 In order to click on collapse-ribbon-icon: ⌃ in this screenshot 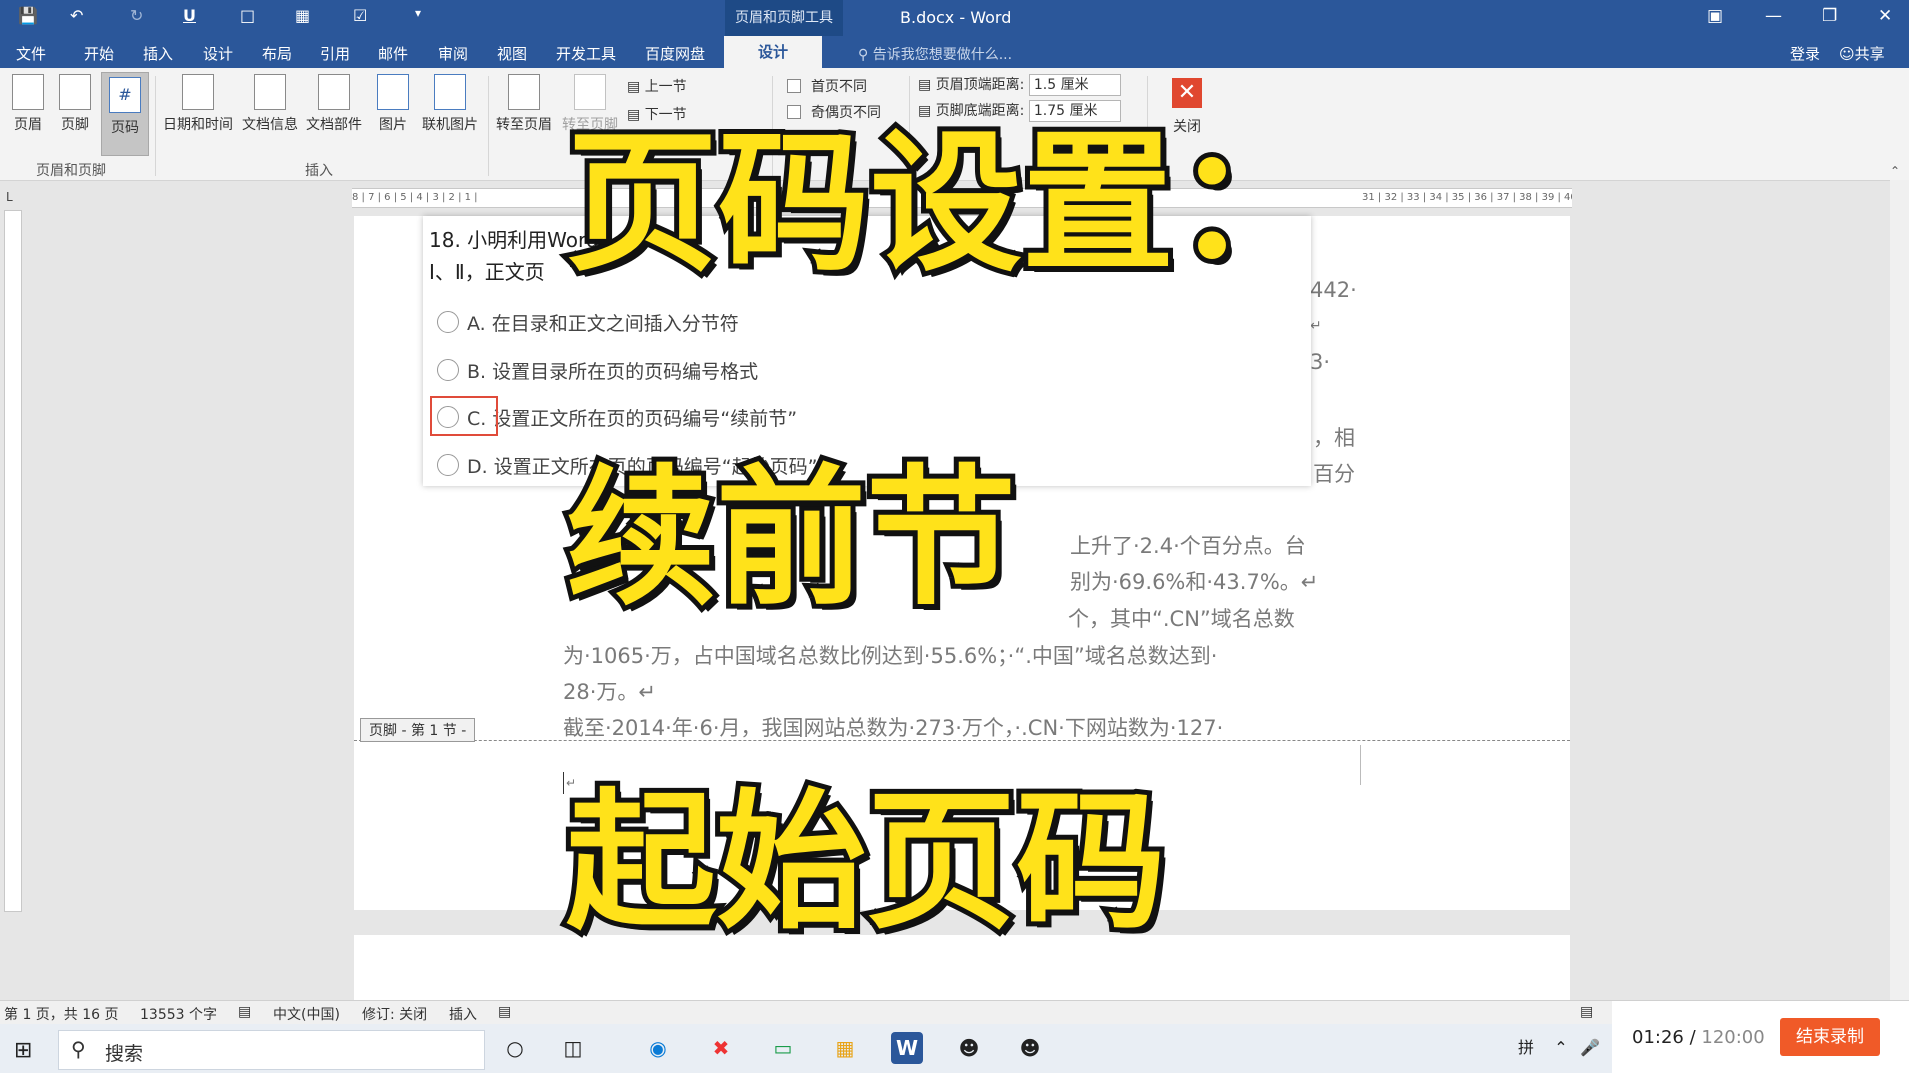, I will do `click(1895, 171)`.